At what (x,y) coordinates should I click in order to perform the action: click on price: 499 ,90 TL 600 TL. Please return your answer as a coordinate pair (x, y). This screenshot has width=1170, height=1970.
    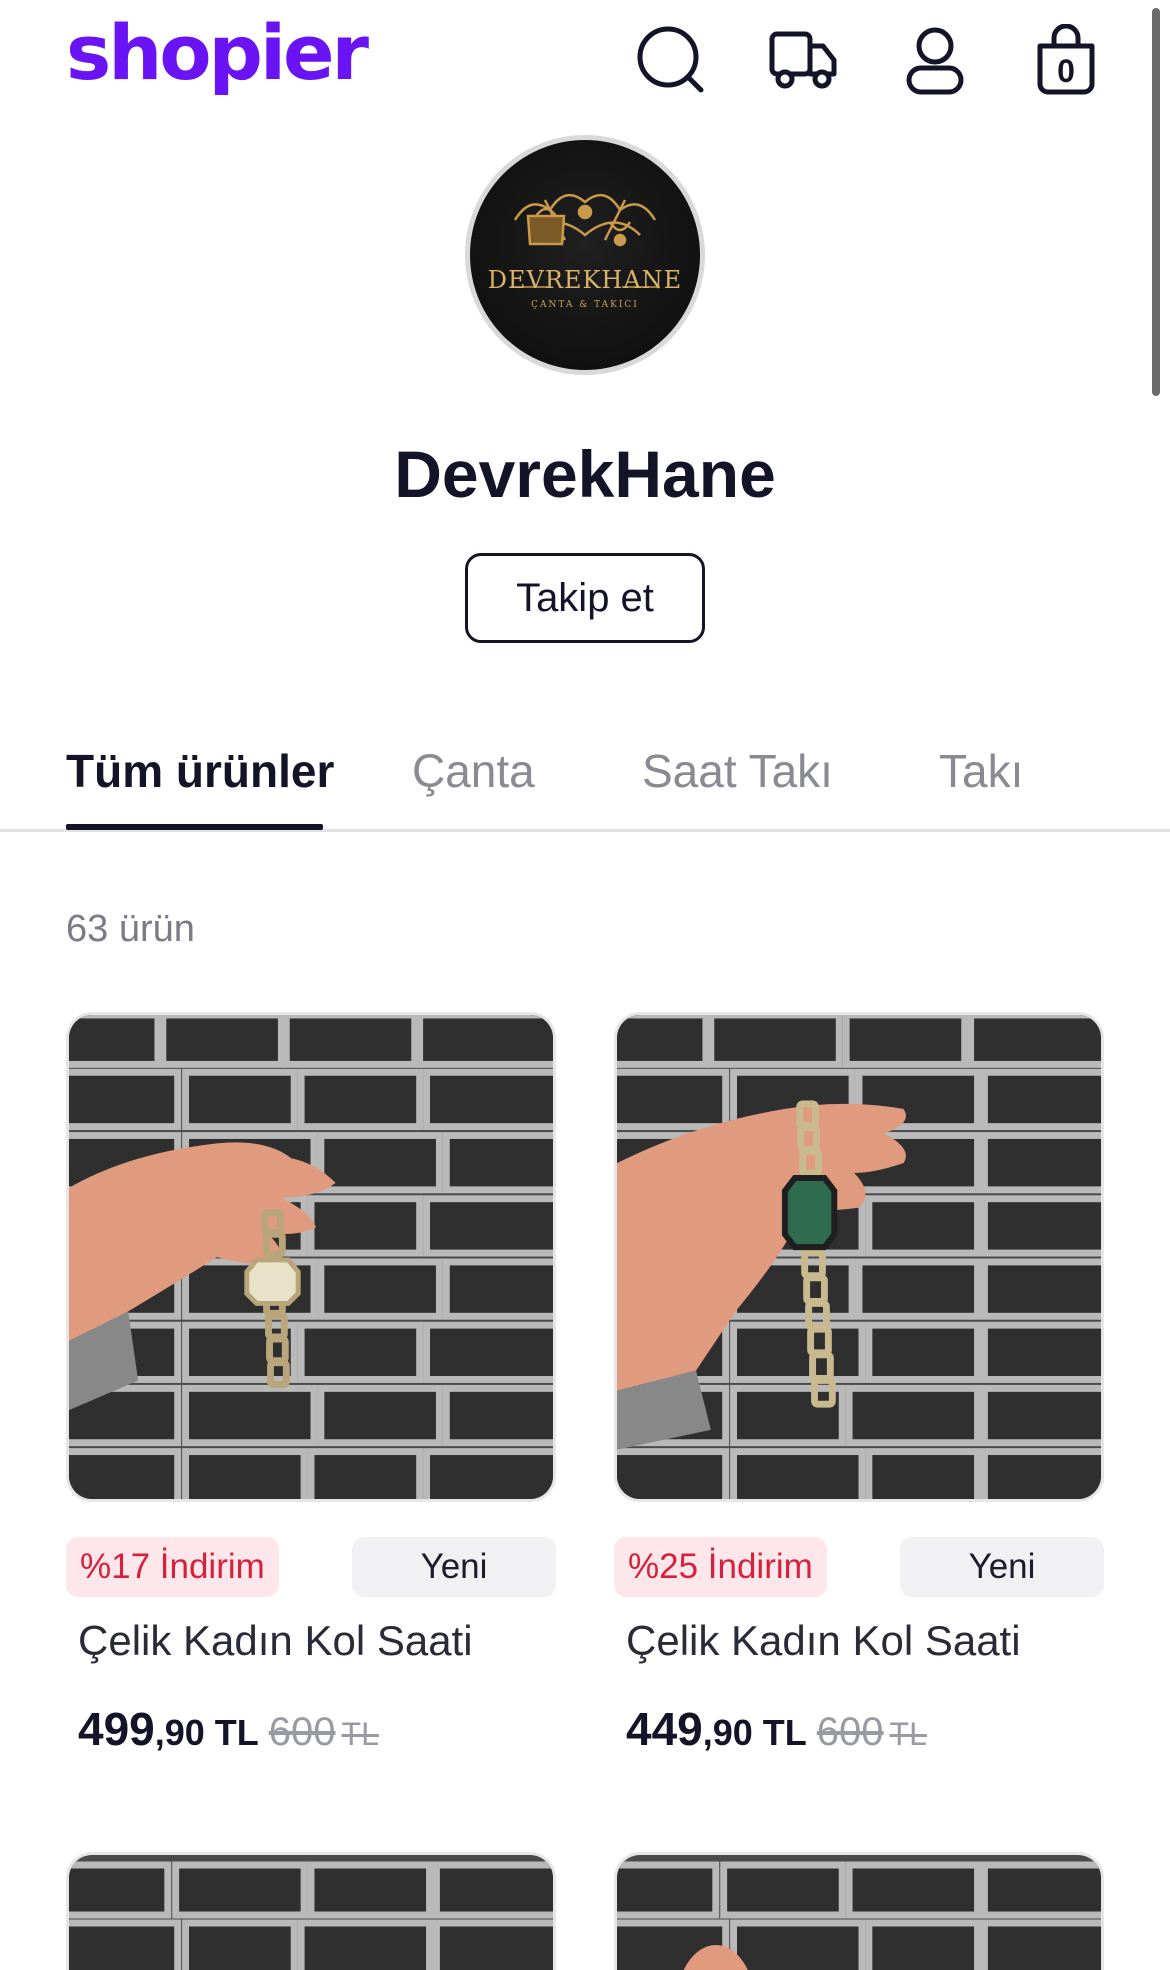
    Looking at the image, I should click on (228, 1729).